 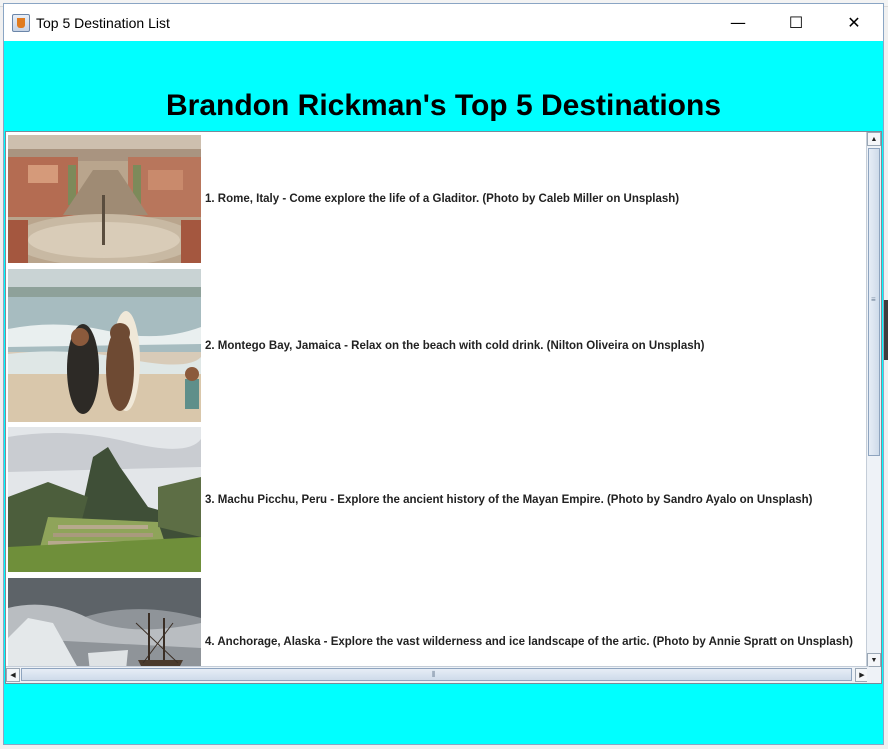 What do you see at coordinates (862, 675) in the screenshot?
I see `arrow-right-icon: ▶` at bounding box center [862, 675].